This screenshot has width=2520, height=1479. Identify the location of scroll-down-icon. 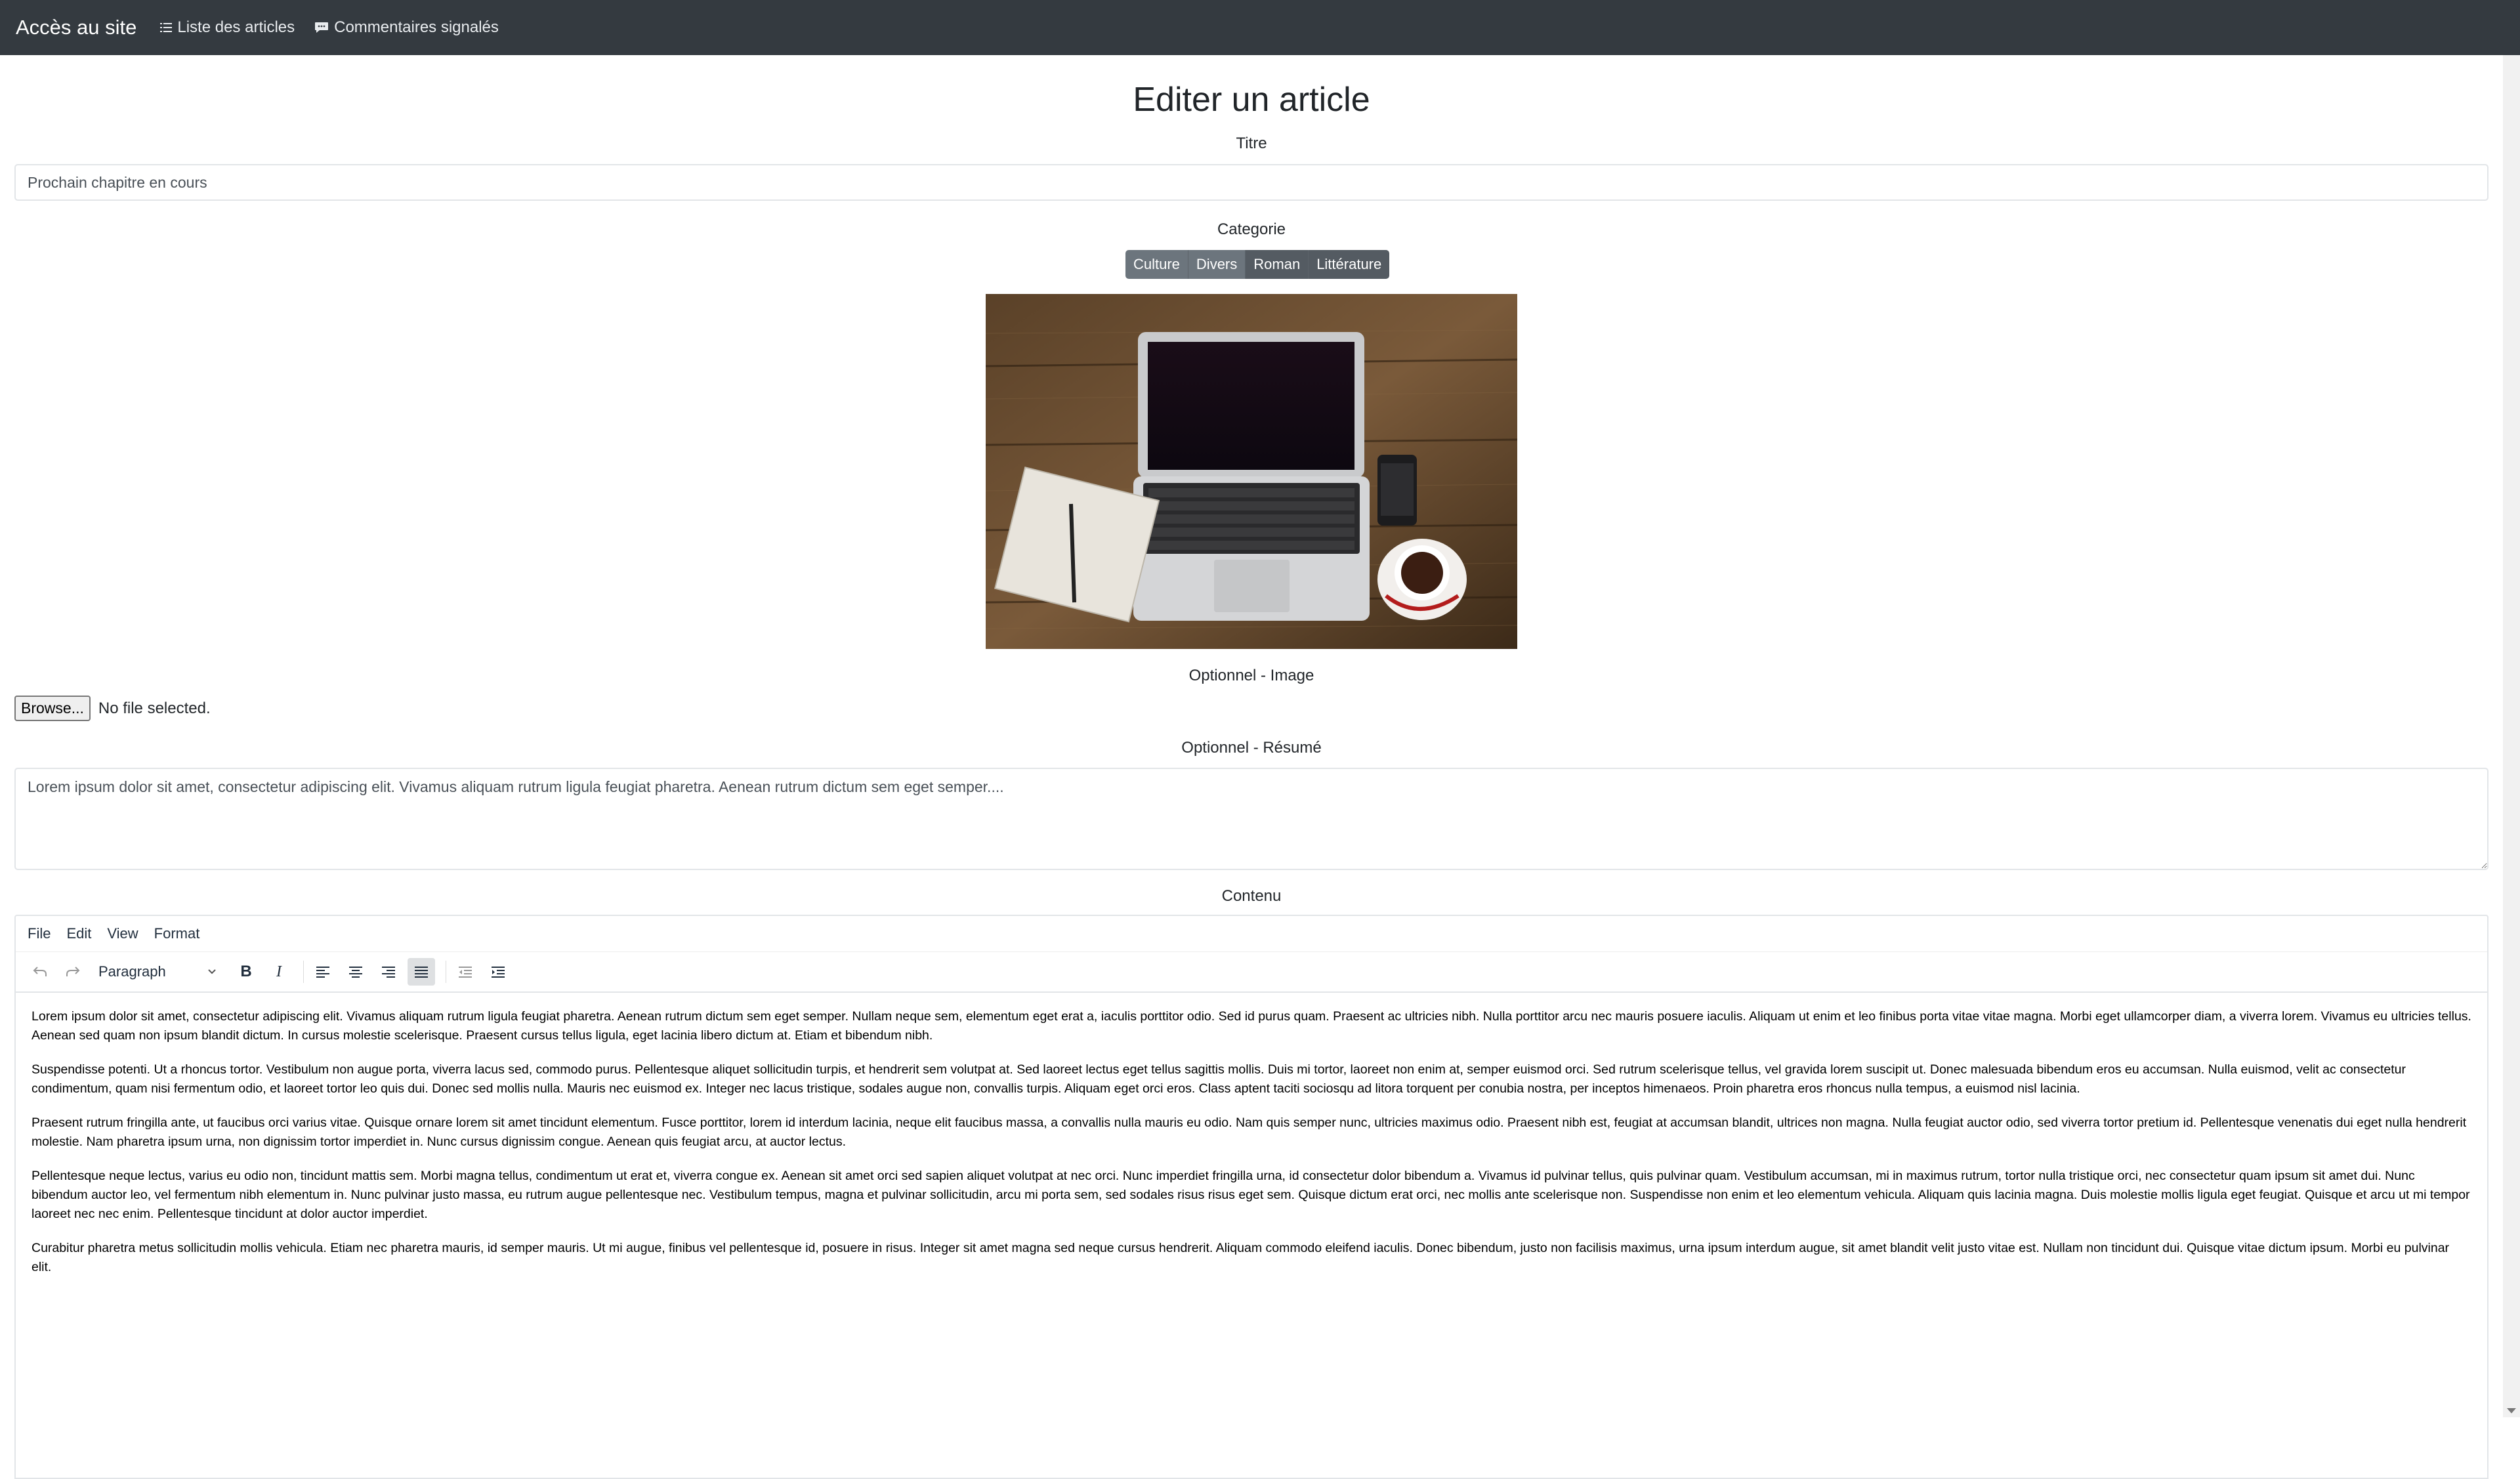
(2511, 1410).